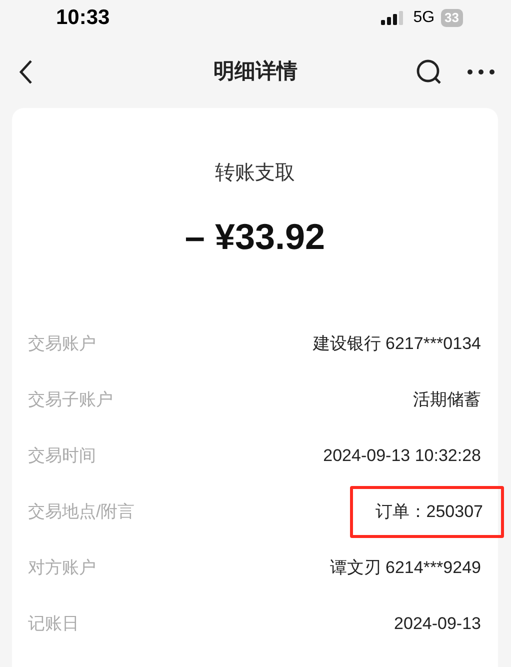 This screenshot has width=511, height=667. What do you see at coordinates (53, 624) in the screenshot?
I see `field-label: 记账日` at bounding box center [53, 624].